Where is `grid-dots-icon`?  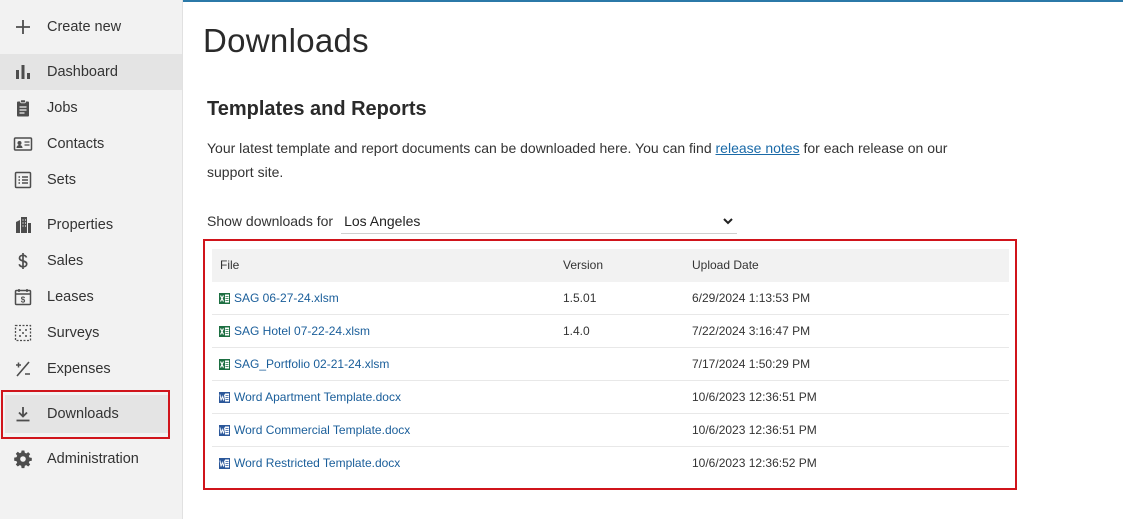
grid-dots-icon is located at coordinates (23, 333).